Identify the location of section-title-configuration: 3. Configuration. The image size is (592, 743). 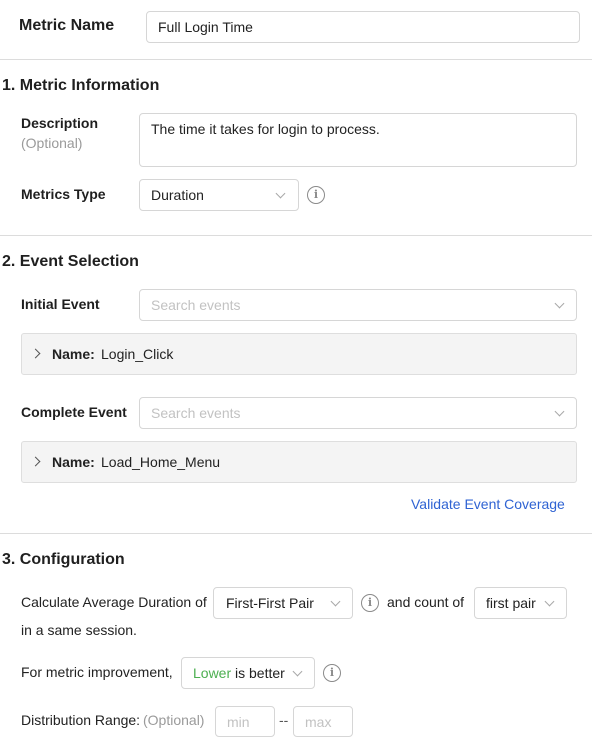
(63, 559).